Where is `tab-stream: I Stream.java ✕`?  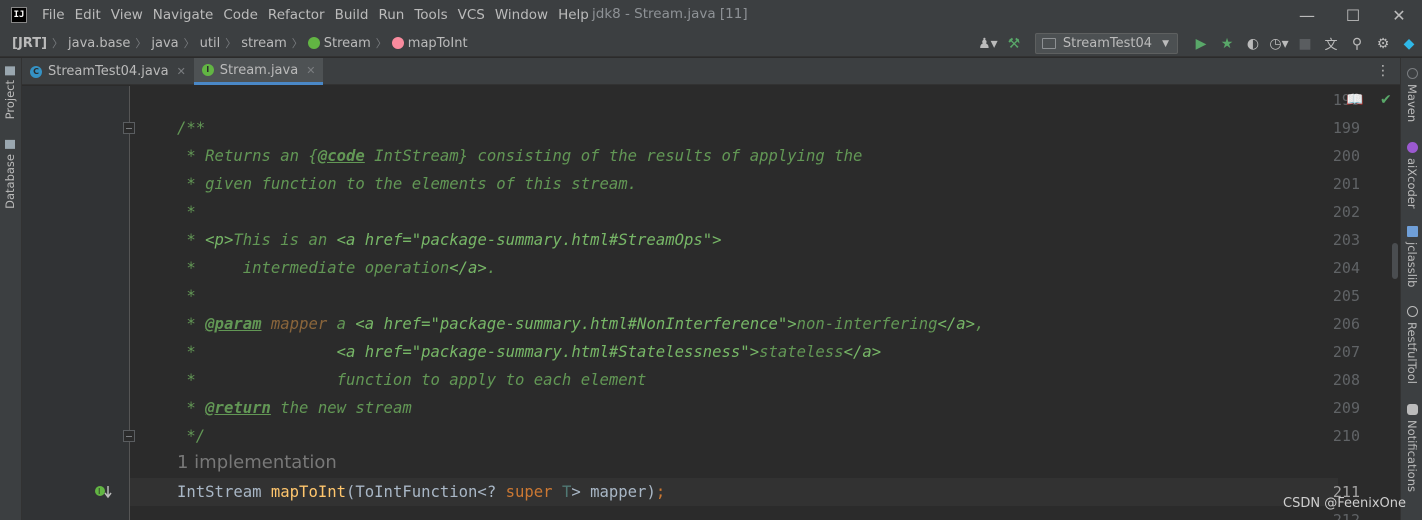 tab-stream: I Stream.java ✕ is located at coordinates (258, 71).